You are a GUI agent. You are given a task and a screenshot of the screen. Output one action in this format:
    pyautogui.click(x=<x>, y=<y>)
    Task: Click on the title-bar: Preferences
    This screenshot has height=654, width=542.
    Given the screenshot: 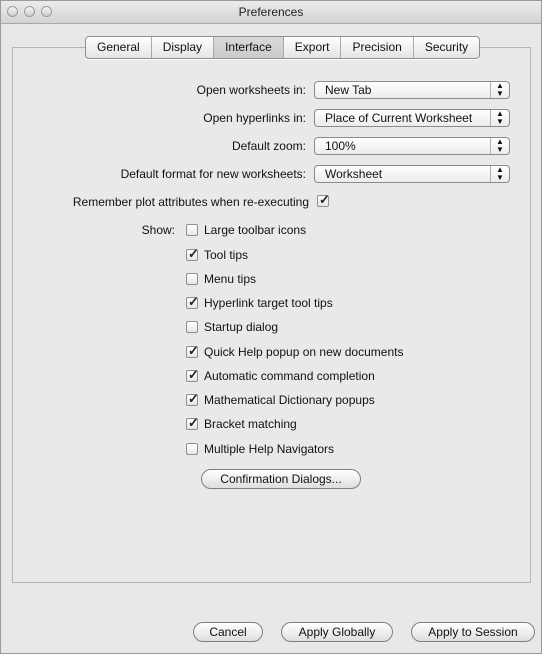 What is the action you would take?
    pyautogui.click(x=271, y=12)
    